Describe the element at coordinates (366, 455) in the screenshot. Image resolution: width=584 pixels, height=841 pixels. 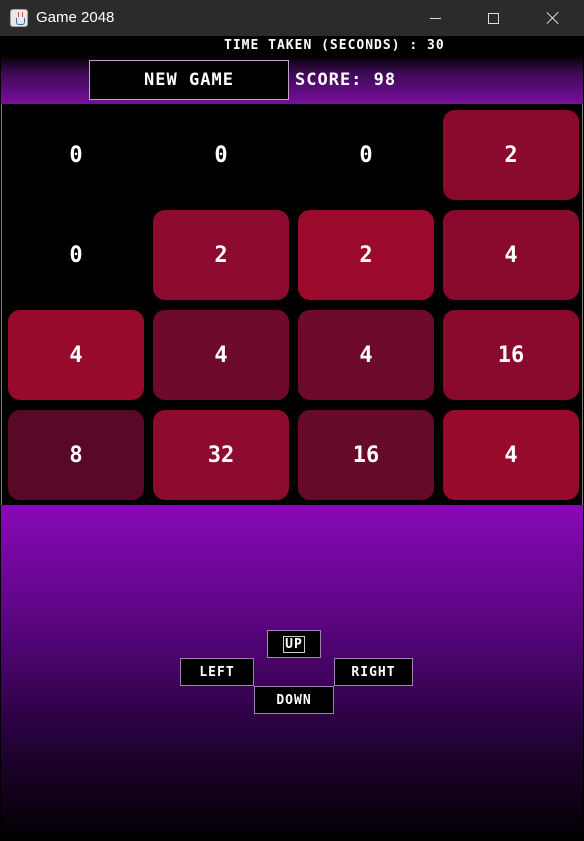
I see `tile-r4-c3: 16` at that location.